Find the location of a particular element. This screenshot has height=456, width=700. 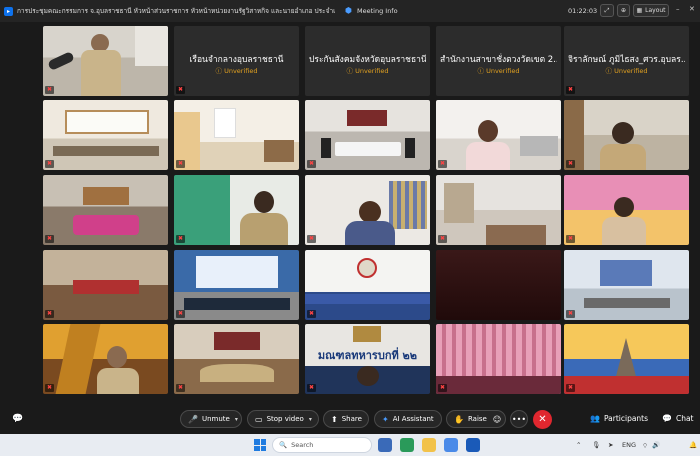

edge-browser-icon is located at coordinates (407, 445).